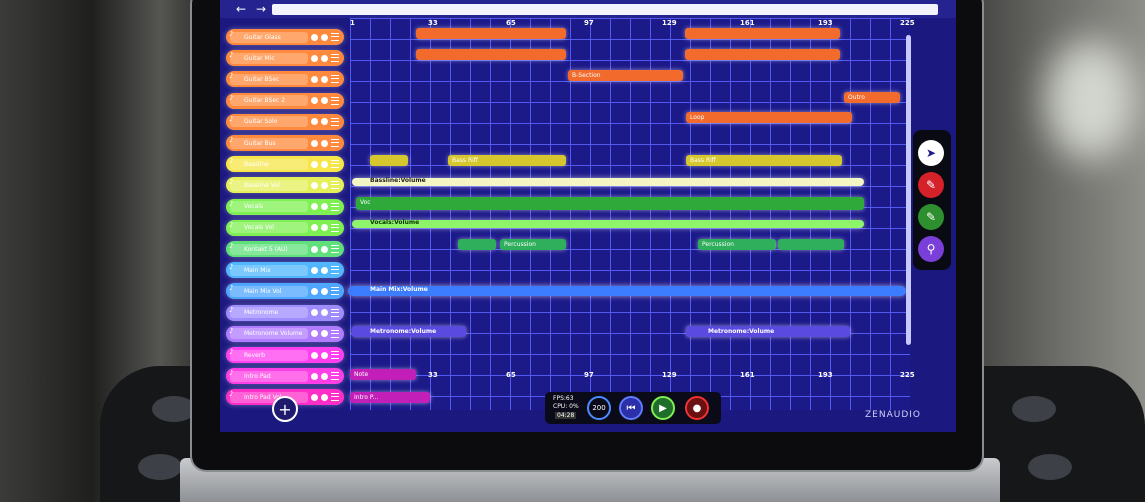 This screenshot has height=502, width=1145. Describe the element at coordinates (737, 244) in the screenshot. I see `clip-percussion-2: Percussion` at that location.